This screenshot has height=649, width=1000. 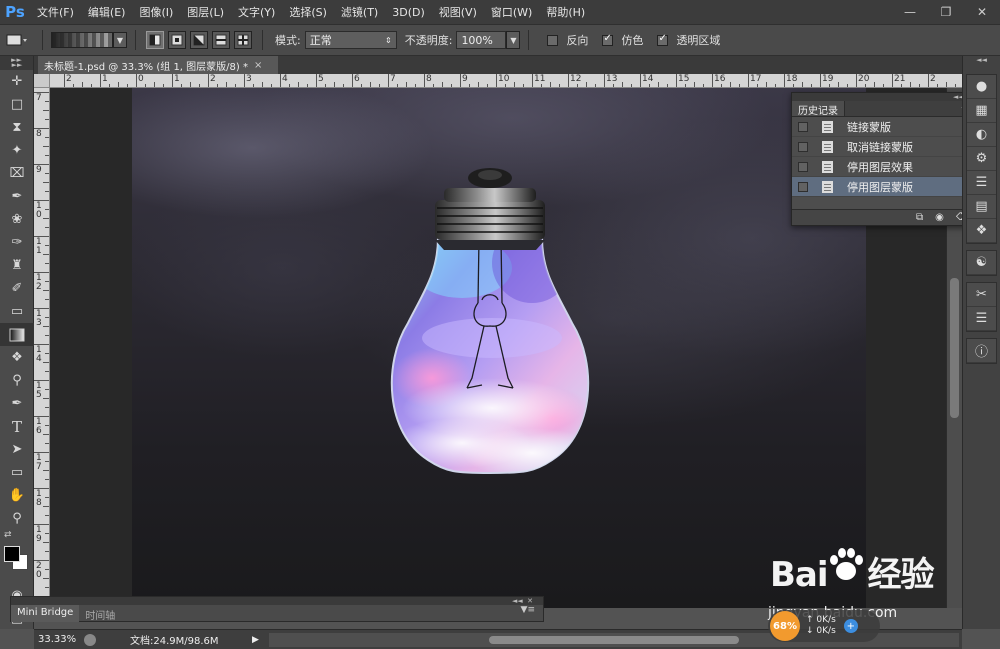 I want to click on radial-gradient-button, so click(x=177, y=40).